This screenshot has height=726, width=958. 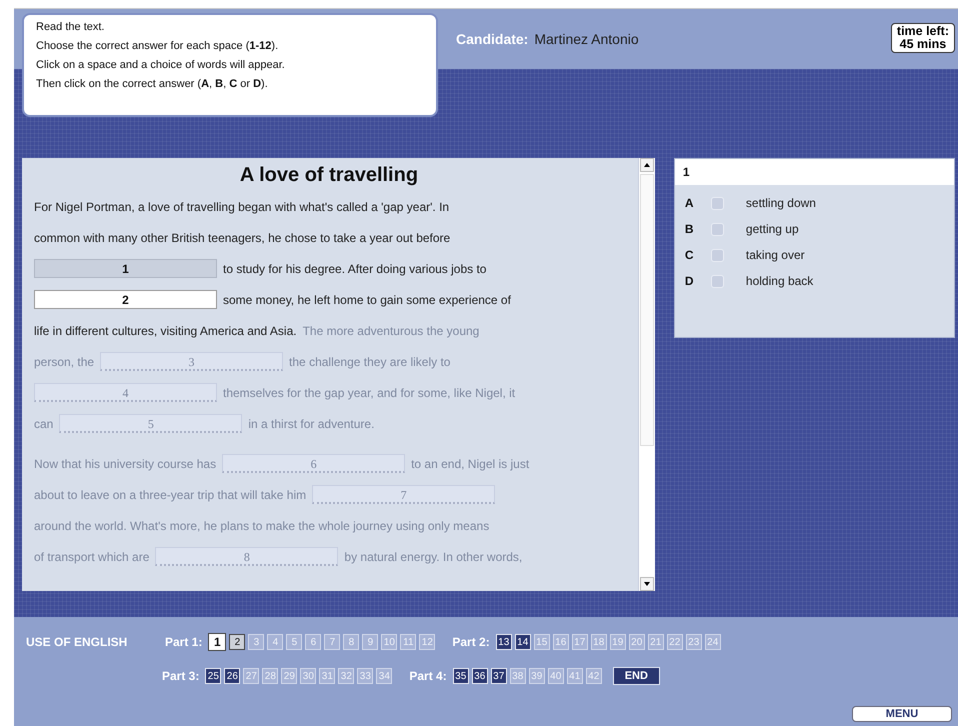 What do you see at coordinates (427, 642) in the screenshot?
I see `question-button: 12` at bounding box center [427, 642].